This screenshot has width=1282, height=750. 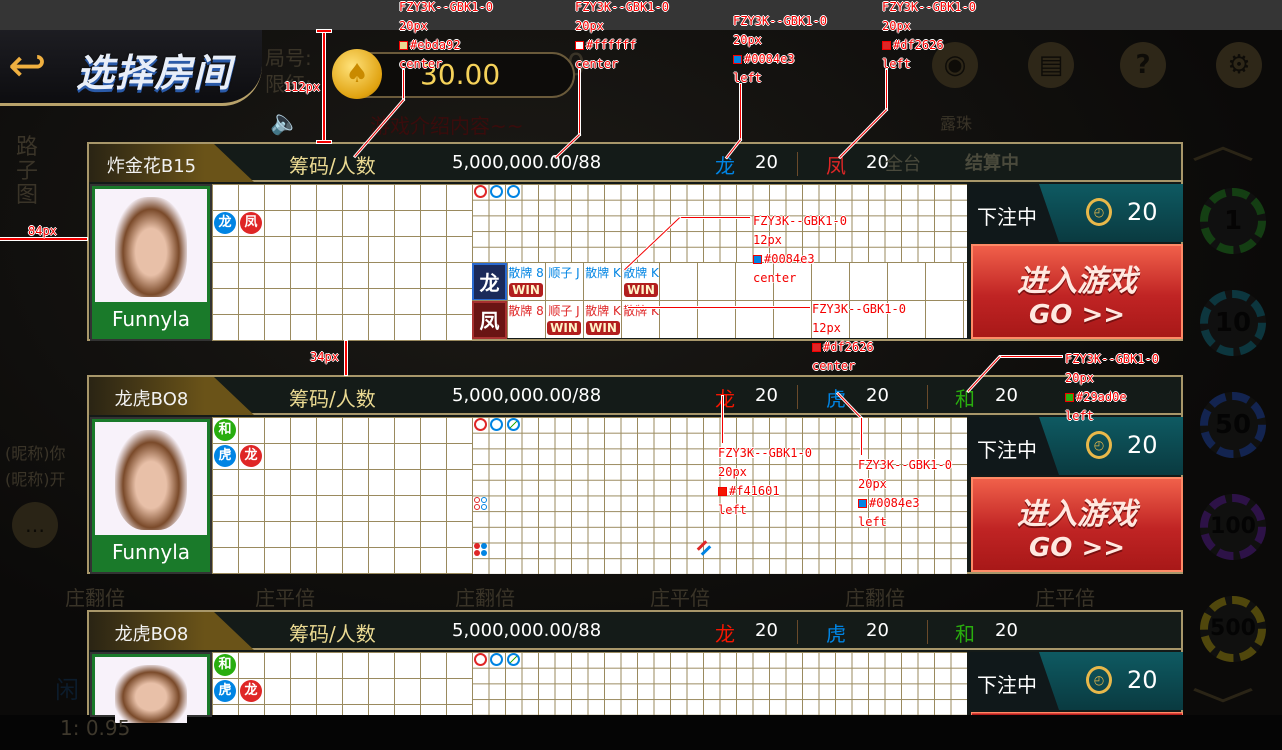 I want to click on tab-beads: 露珠, so click(x=956, y=122).